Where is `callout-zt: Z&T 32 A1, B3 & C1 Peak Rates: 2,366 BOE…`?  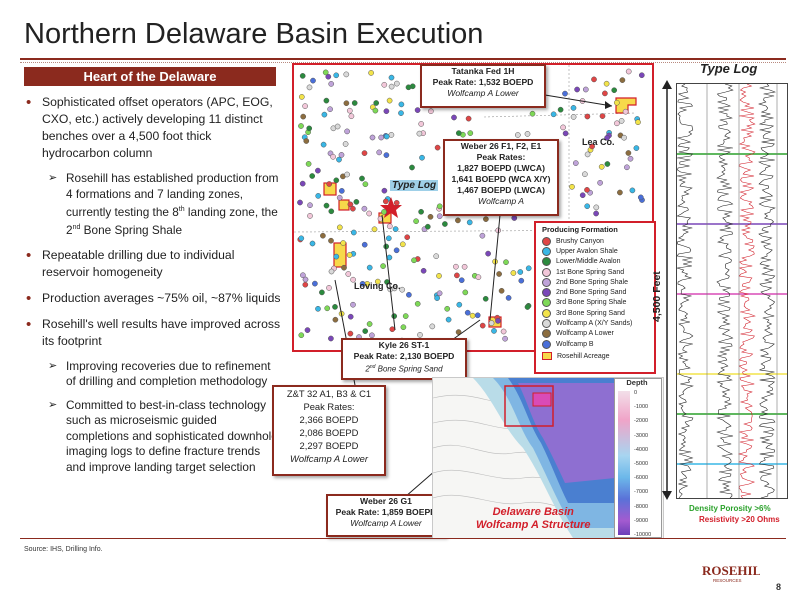
callout-zt: Z&T 32 A1, B3 & C1 Peak Rates: 2,366 BOE… is located at coordinates (329, 430).